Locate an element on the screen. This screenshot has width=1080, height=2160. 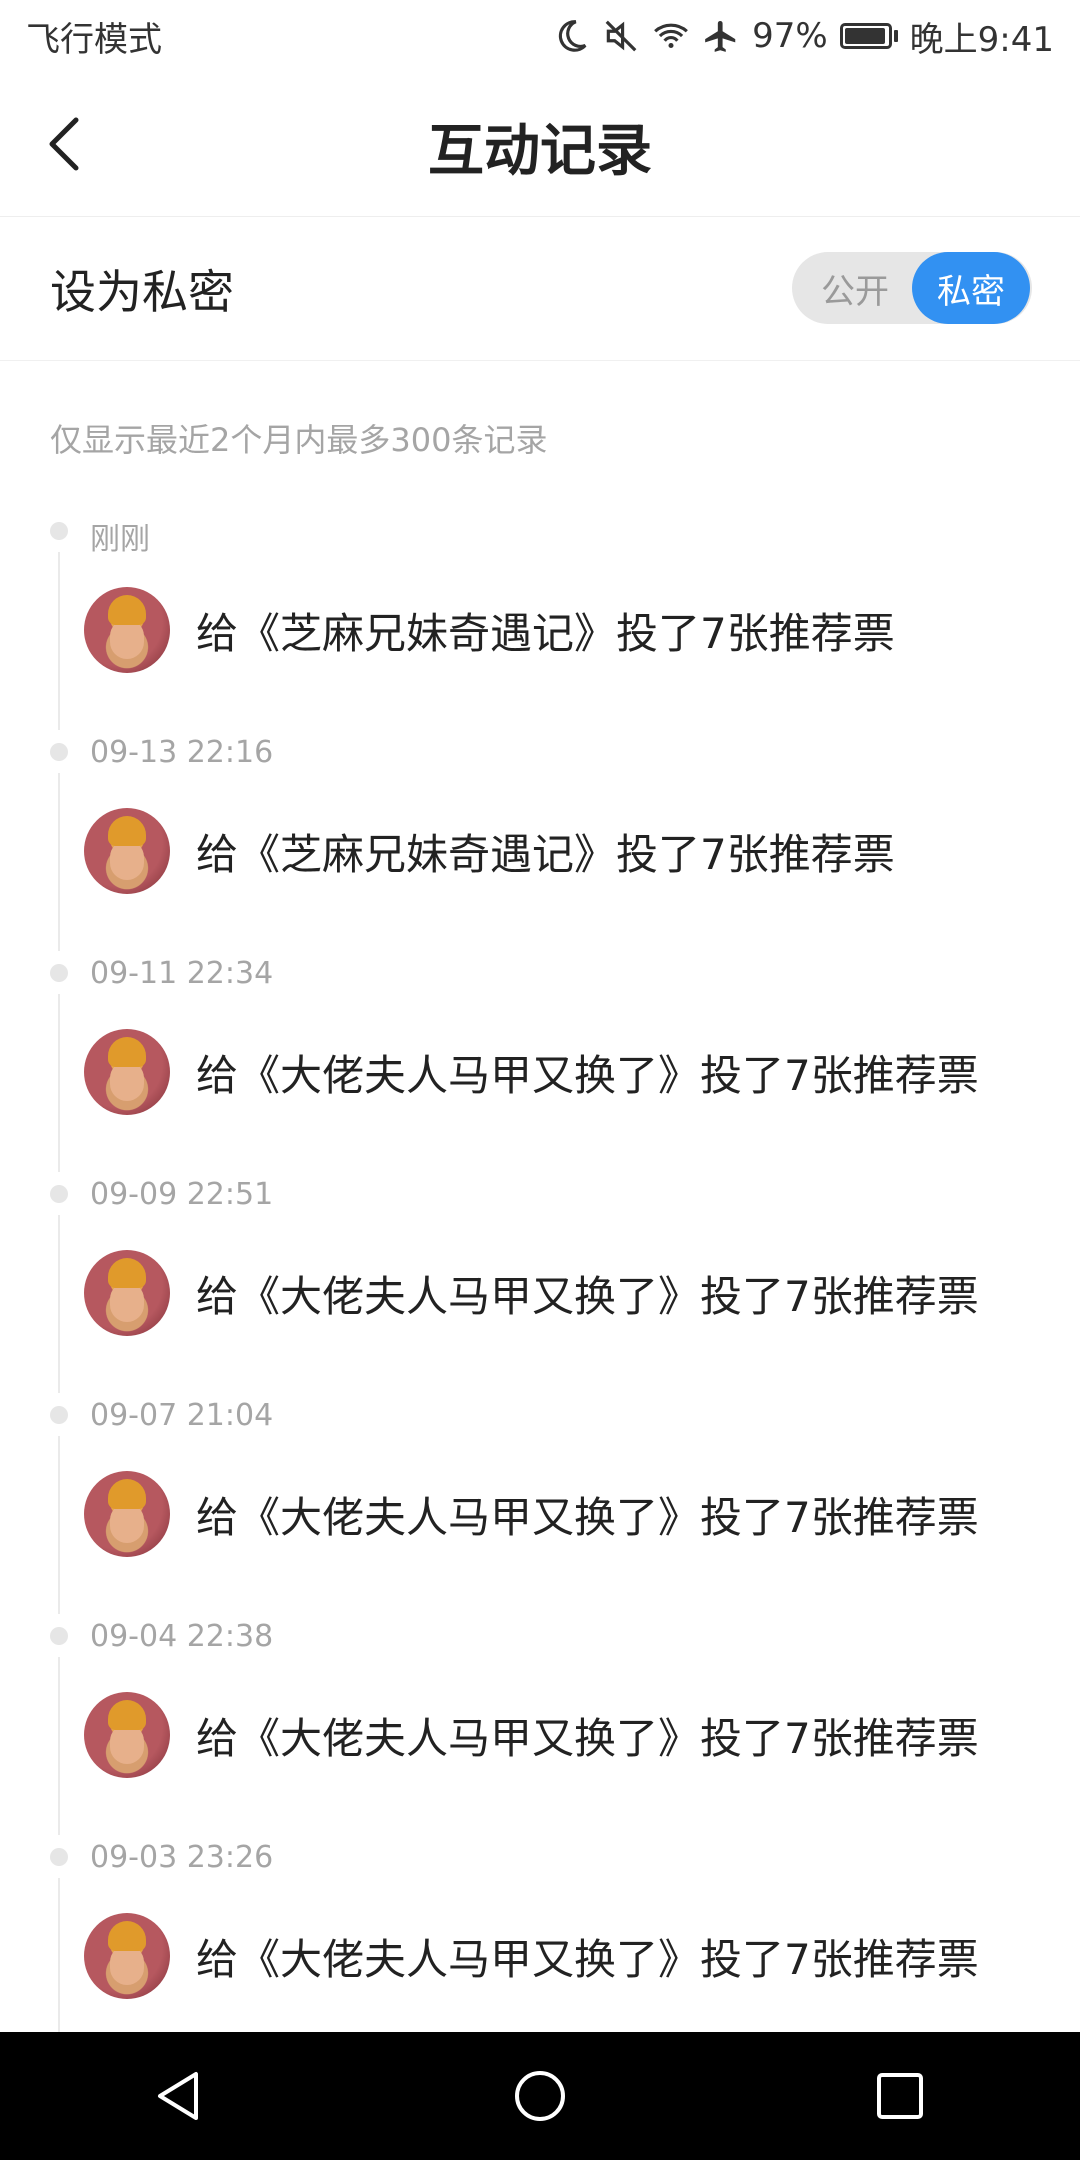
nav-recents-icon is located at coordinates (900, 2096).